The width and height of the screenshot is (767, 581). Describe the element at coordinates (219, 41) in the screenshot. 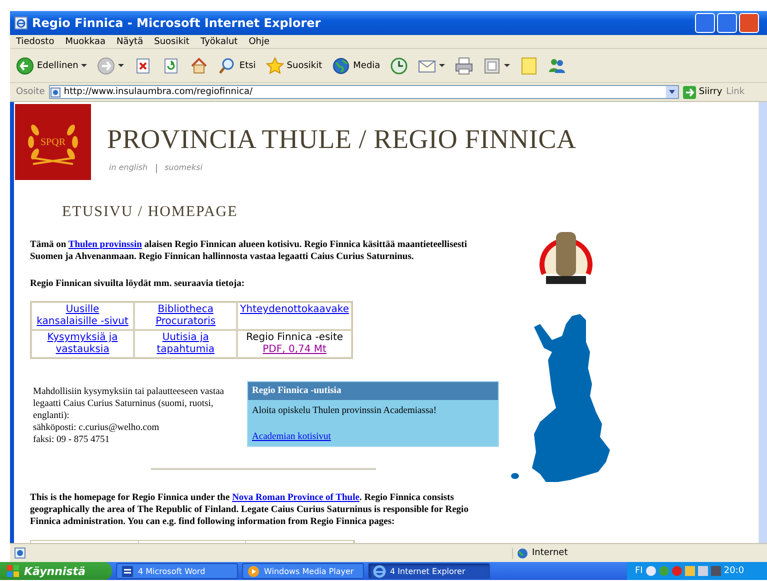

I see `menu-item: Työkalut` at that location.